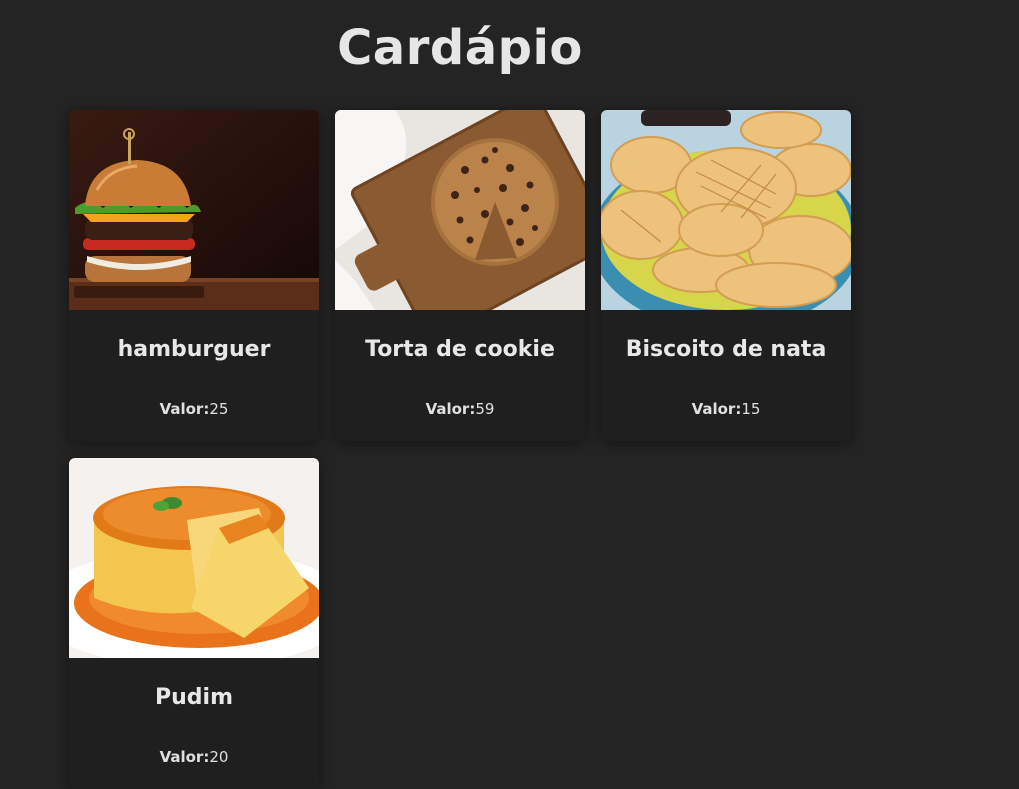  I want to click on pudding-photo, so click(194, 558).